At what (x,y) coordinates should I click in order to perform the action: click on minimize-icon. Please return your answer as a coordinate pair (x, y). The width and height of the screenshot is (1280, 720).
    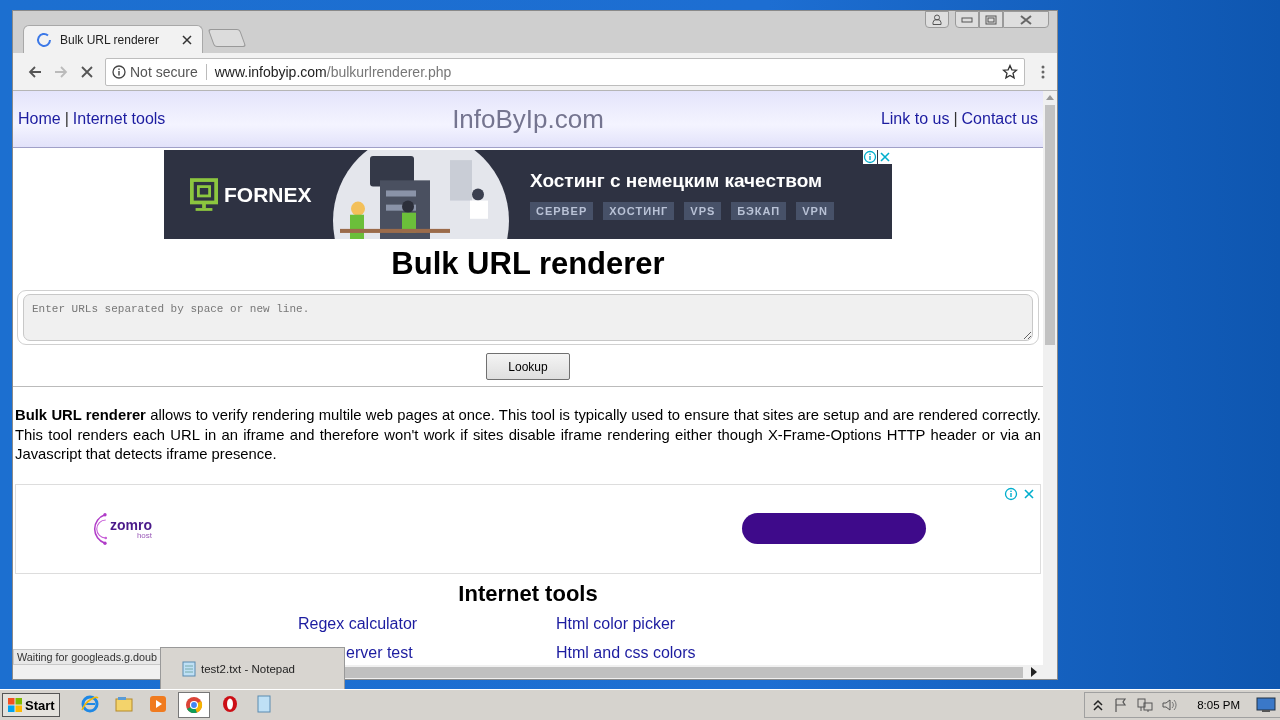
    Looking at the image, I should click on (967, 19).